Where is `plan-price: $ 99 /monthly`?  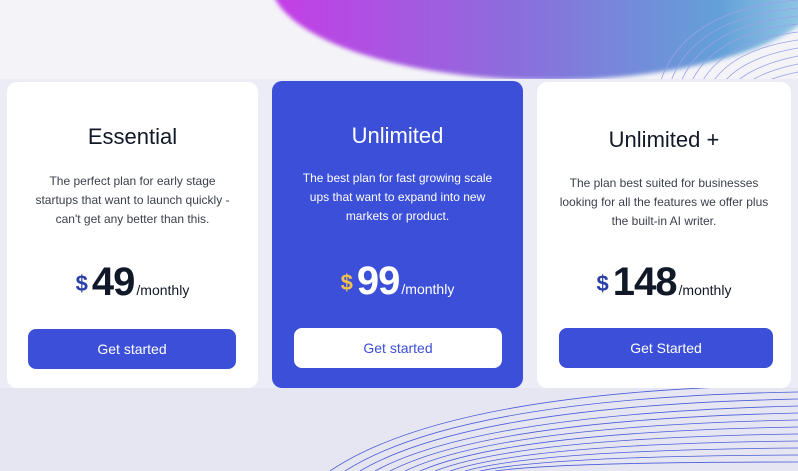
plan-price: $ 99 /monthly is located at coordinates (397, 281).